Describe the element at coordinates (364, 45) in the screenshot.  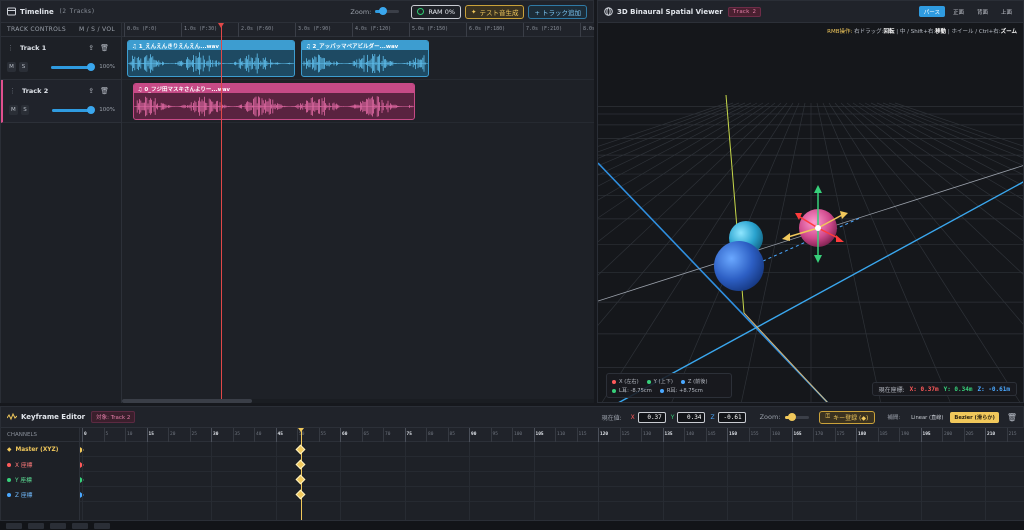
I see `clip-label: ♫ 2_アッパッマペアビルダー...wav` at that location.